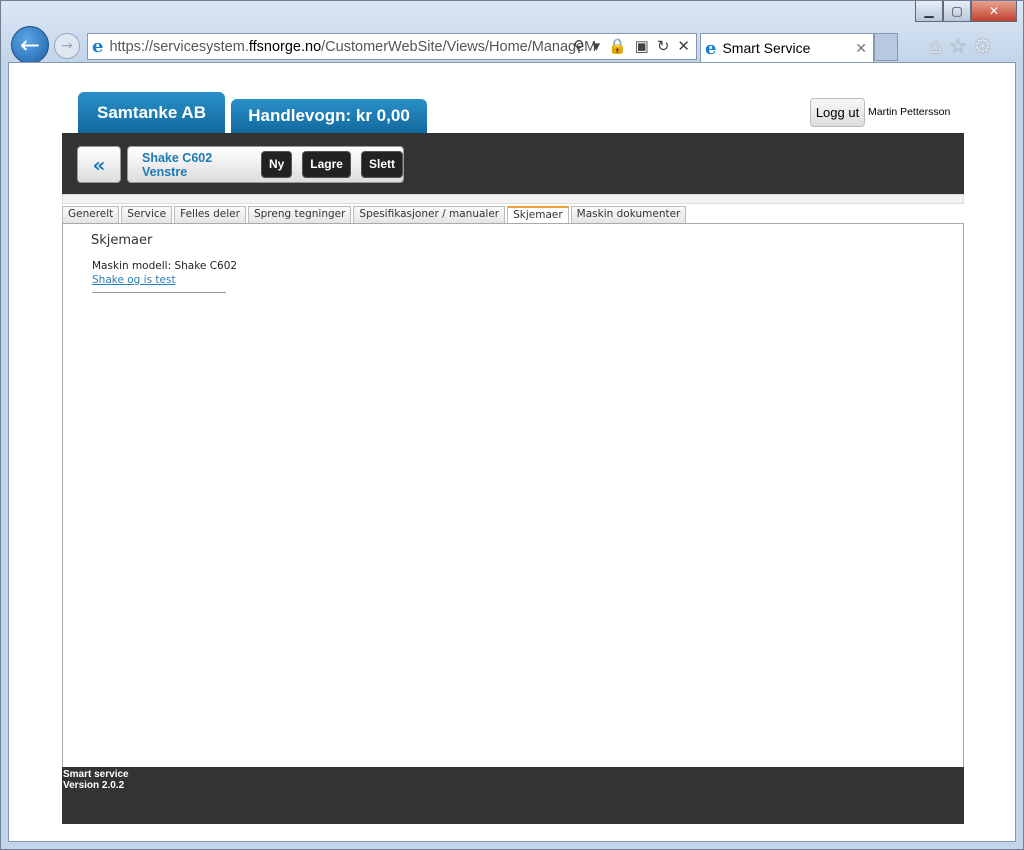 This screenshot has width=1024, height=850. Describe the element at coordinates (67, 46) in the screenshot. I see `forward-button: →` at that location.